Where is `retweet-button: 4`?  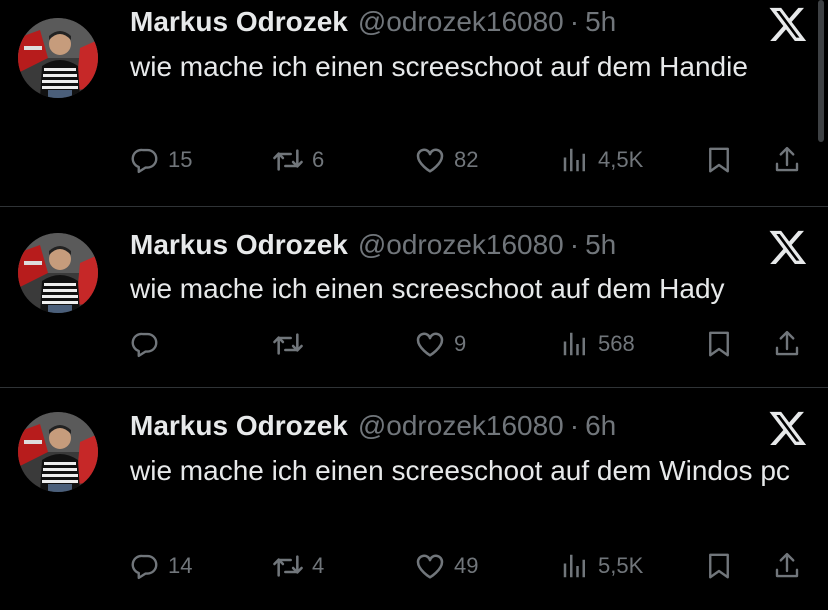 retweet-button: 4 is located at coordinates (298, 566).